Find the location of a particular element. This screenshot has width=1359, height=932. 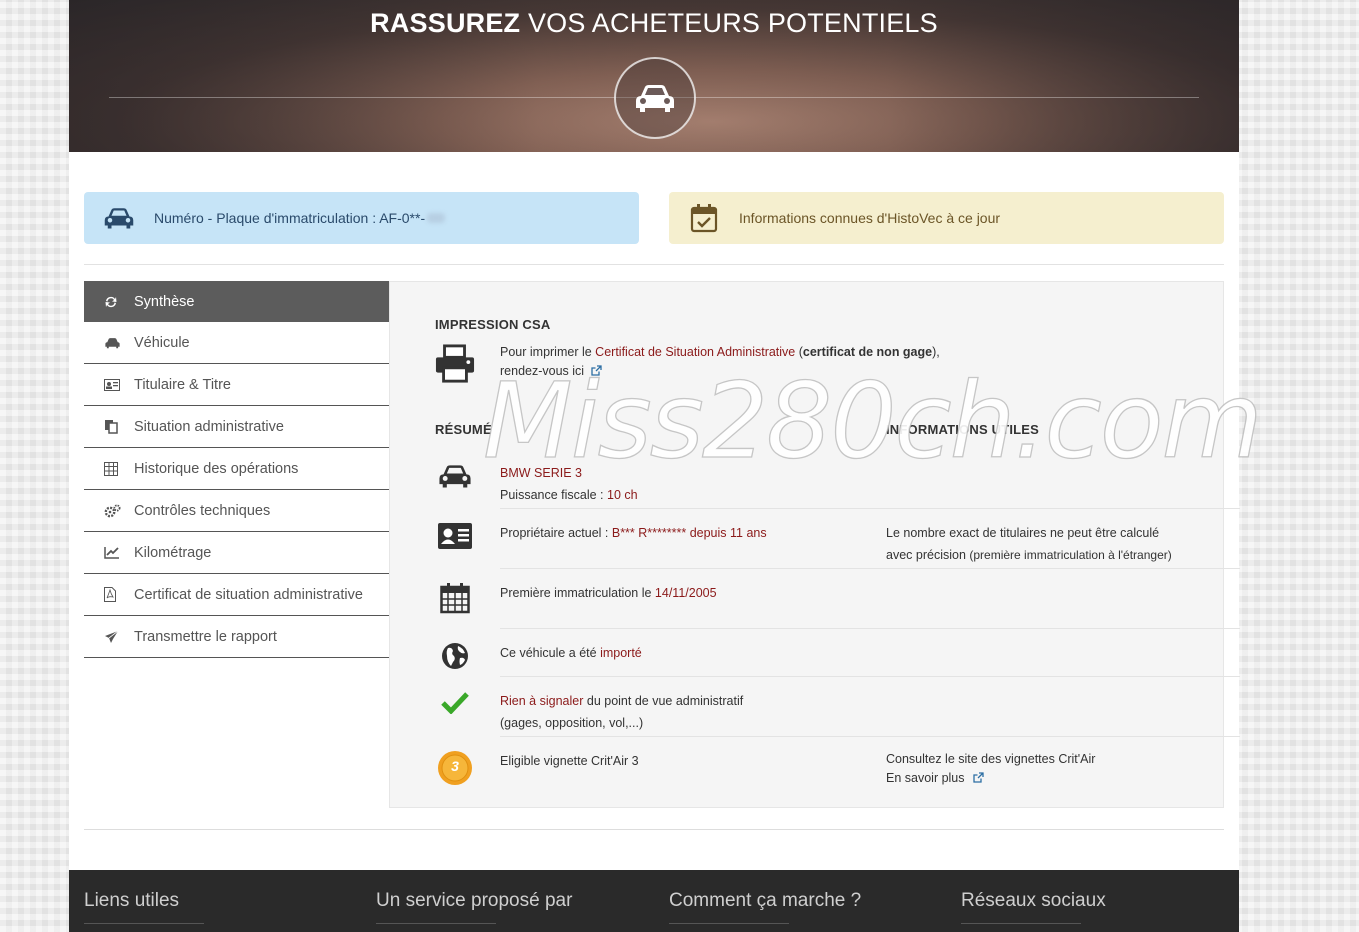

refresh-icon is located at coordinates (119, 302).